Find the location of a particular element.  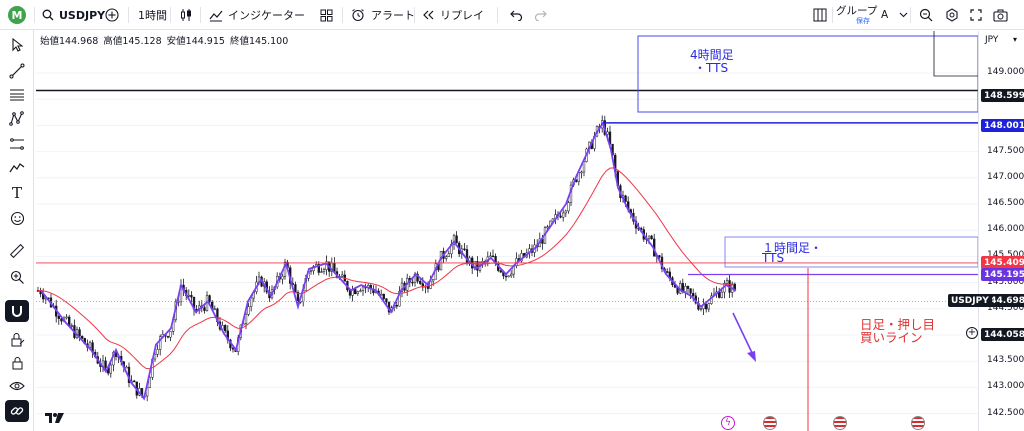

group-save-button: グループ 保存 is located at coordinates (856, 15).